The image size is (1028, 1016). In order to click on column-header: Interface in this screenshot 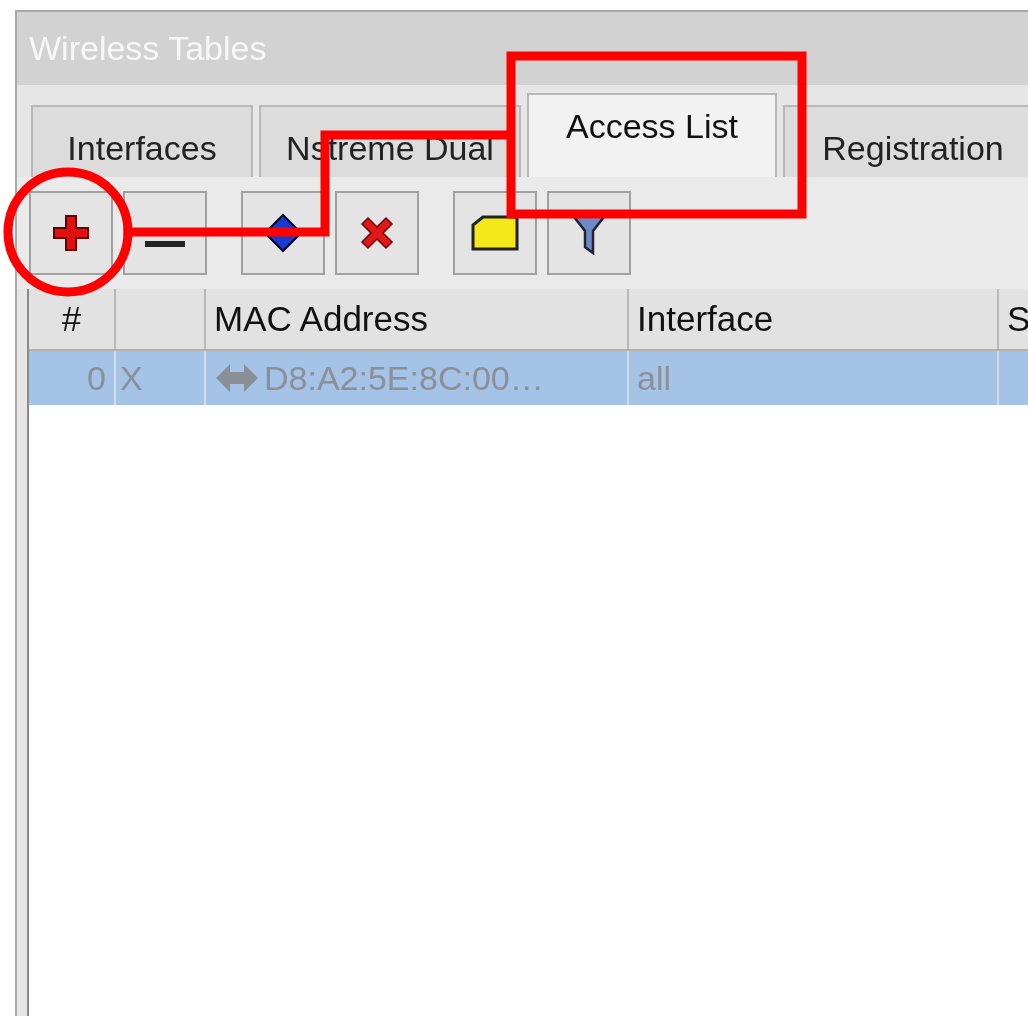, I will do `click(814, 319)`.